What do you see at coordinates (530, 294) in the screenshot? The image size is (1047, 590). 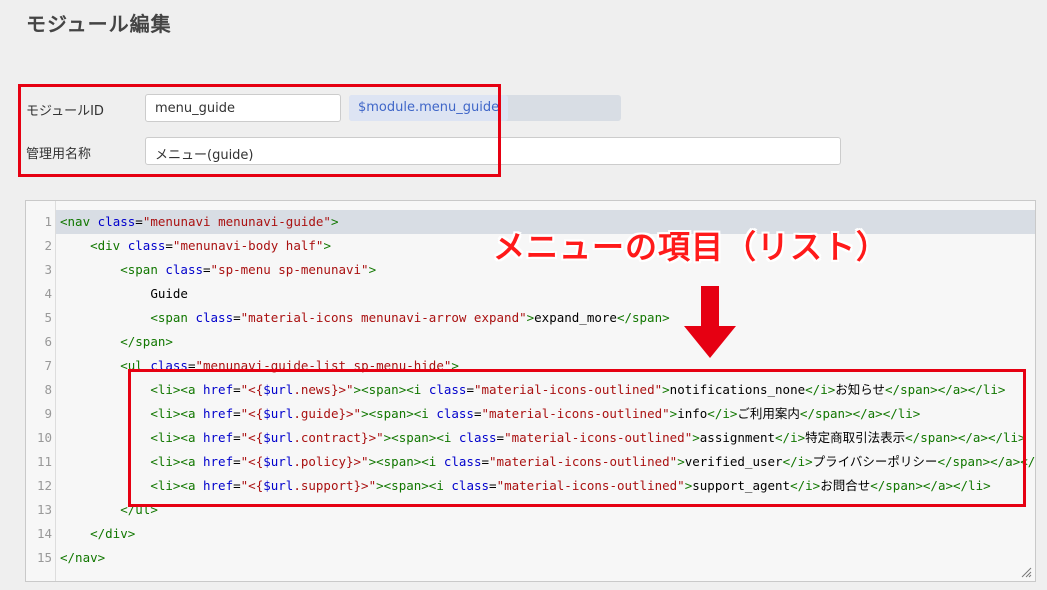 I see `code-line: 4 Guide` at bounding box center [530, 294].